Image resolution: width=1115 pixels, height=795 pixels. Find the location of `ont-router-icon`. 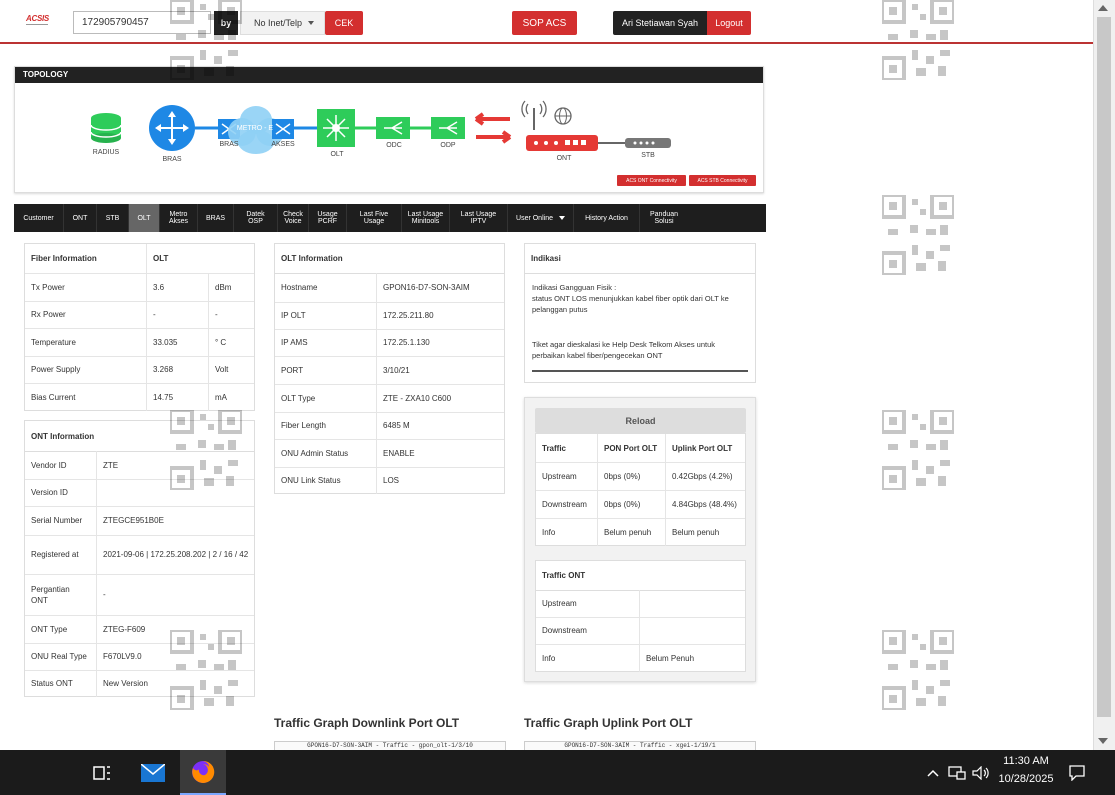

ont-router-icon is located at coordinates (562, 143).